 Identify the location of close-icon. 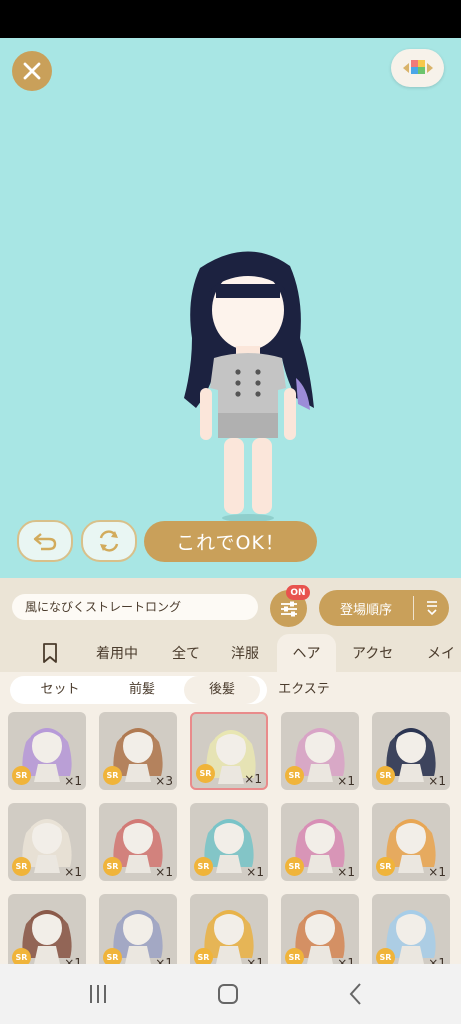
(32, 71).